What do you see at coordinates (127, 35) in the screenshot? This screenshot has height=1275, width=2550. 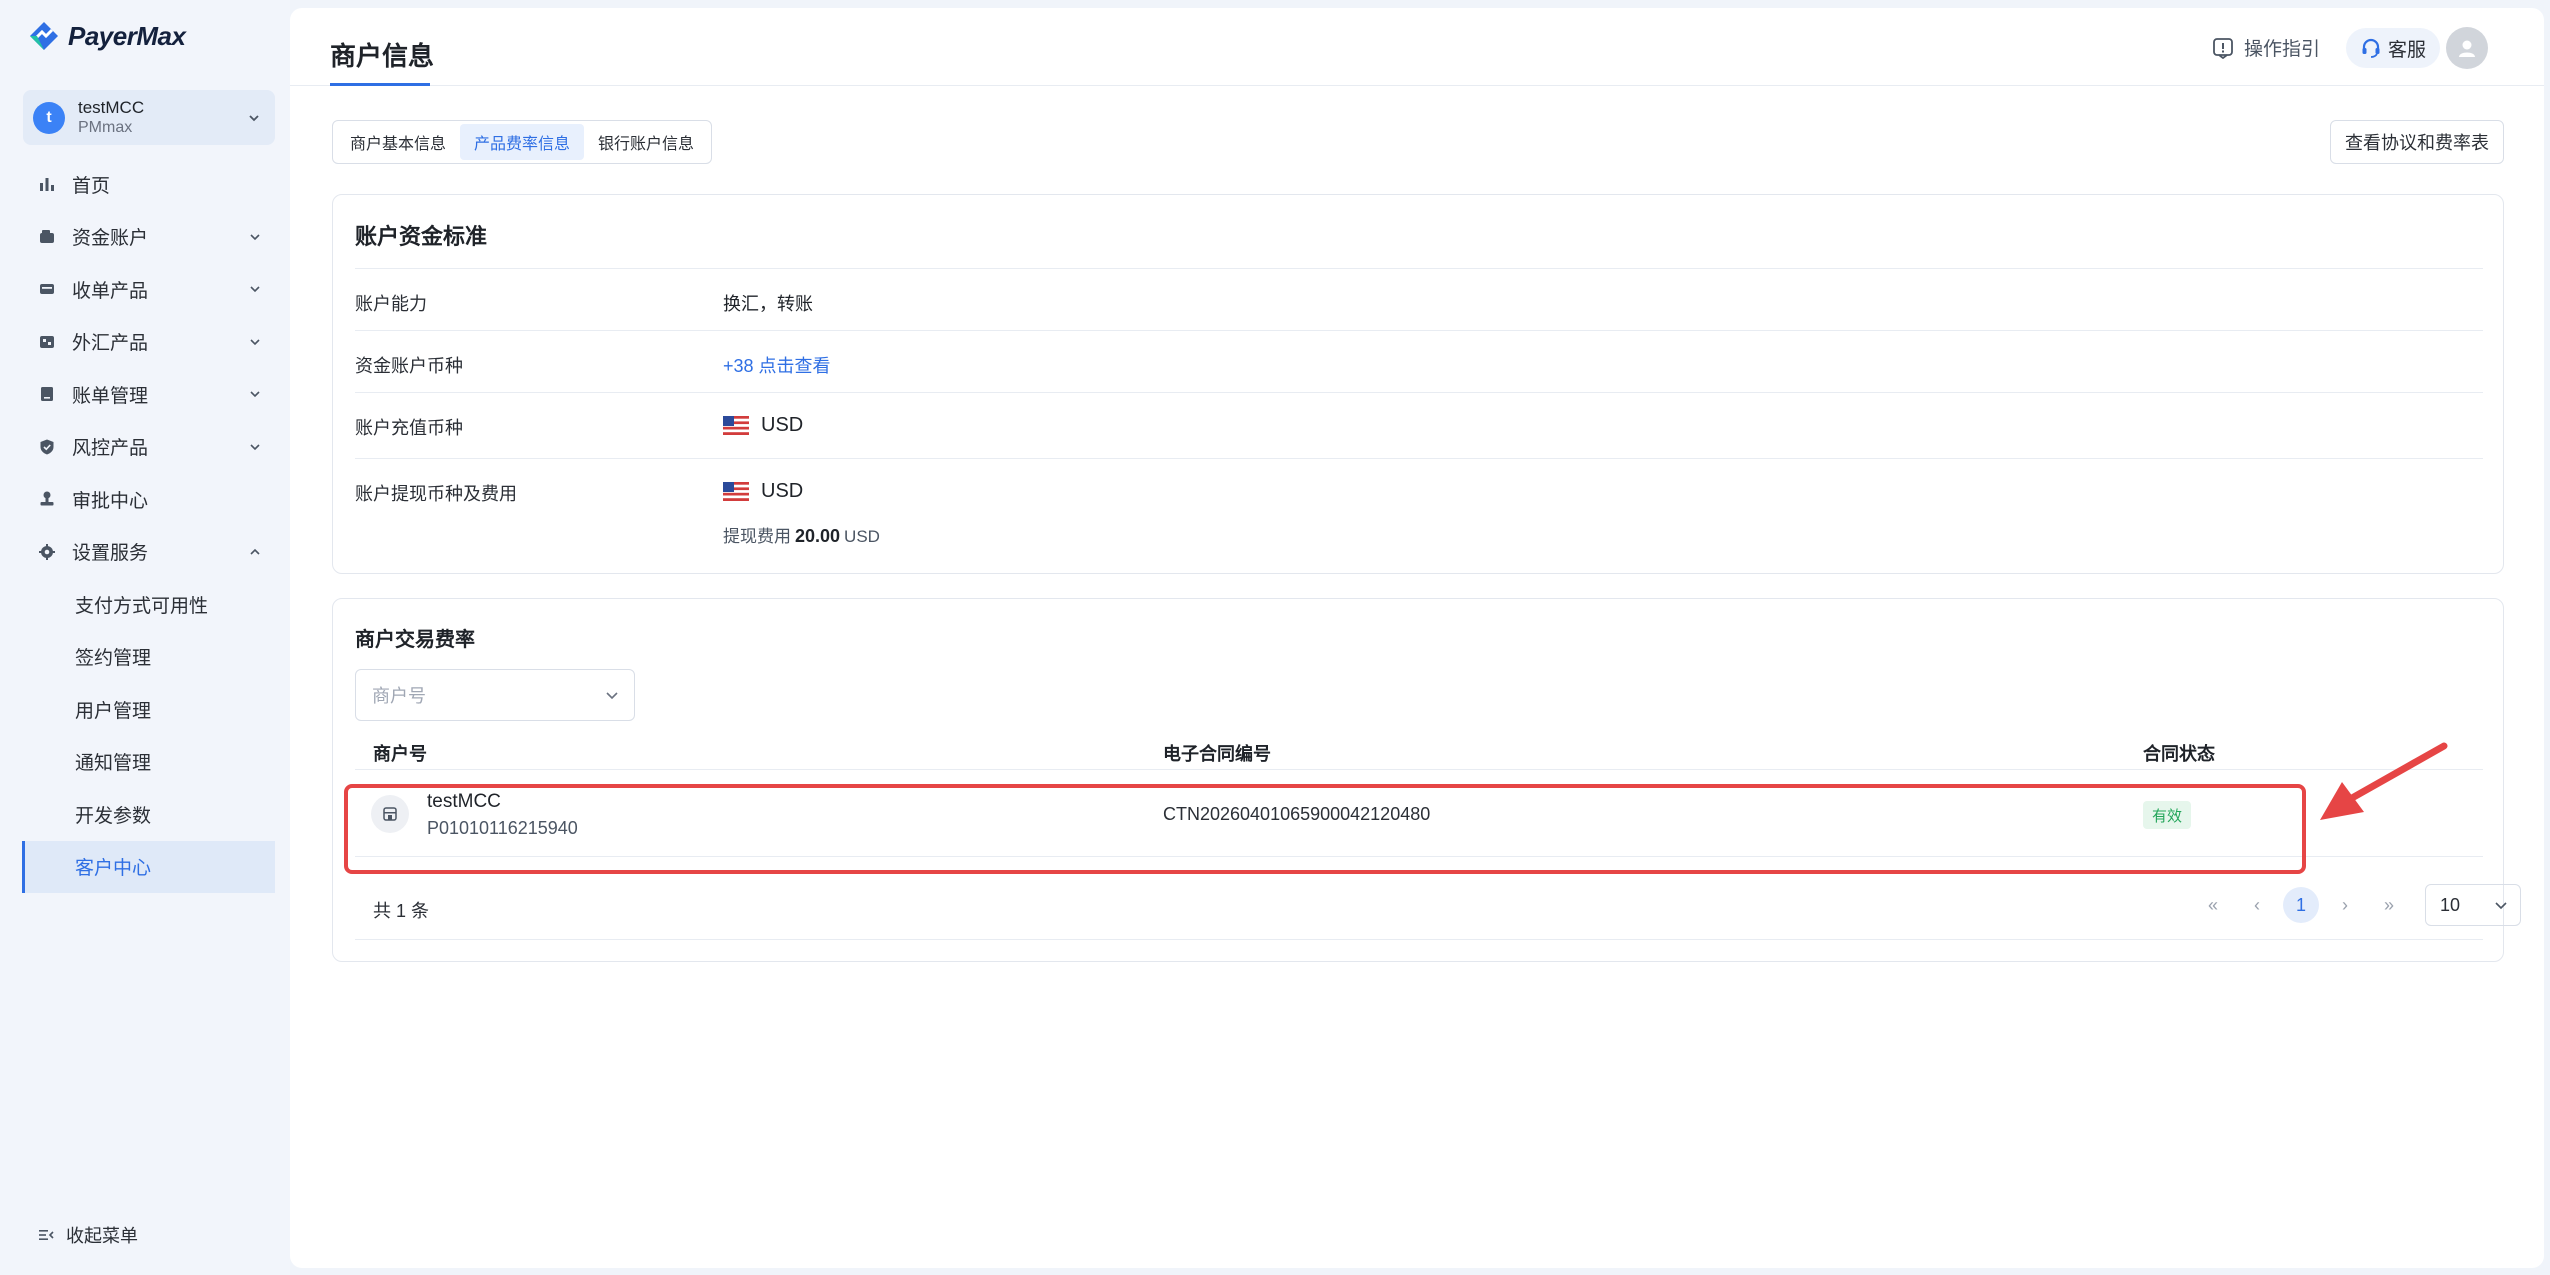 I see `brand-name: PayerMax` at bounding box center [127, 35].